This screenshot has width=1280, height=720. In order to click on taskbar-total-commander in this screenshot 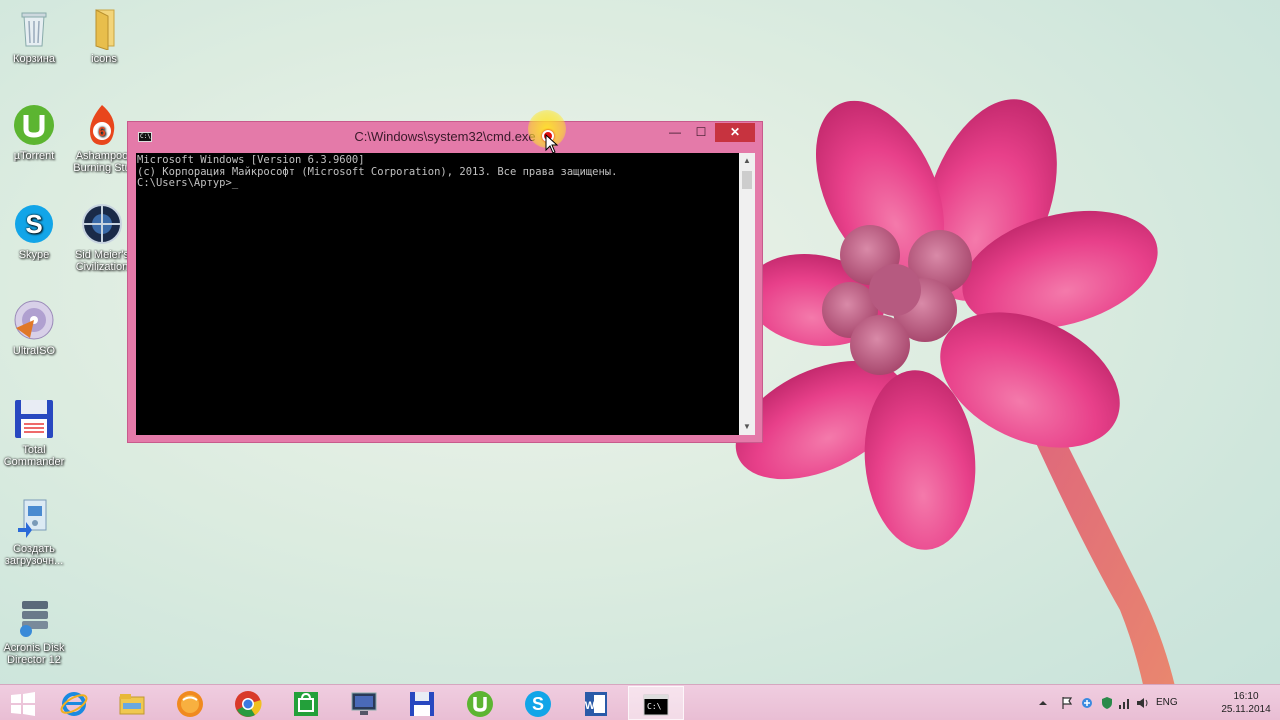, I will do `click(423, 703)`.